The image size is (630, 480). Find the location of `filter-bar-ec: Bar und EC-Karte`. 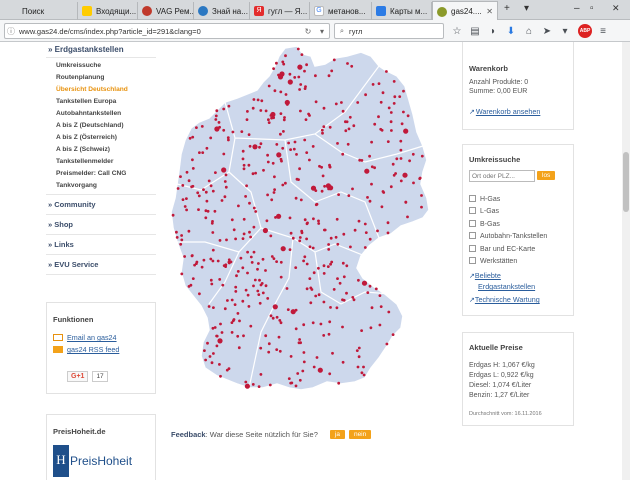

filter-bar-ec: Bar und EC-Karte is located at coordinates (508, 250).